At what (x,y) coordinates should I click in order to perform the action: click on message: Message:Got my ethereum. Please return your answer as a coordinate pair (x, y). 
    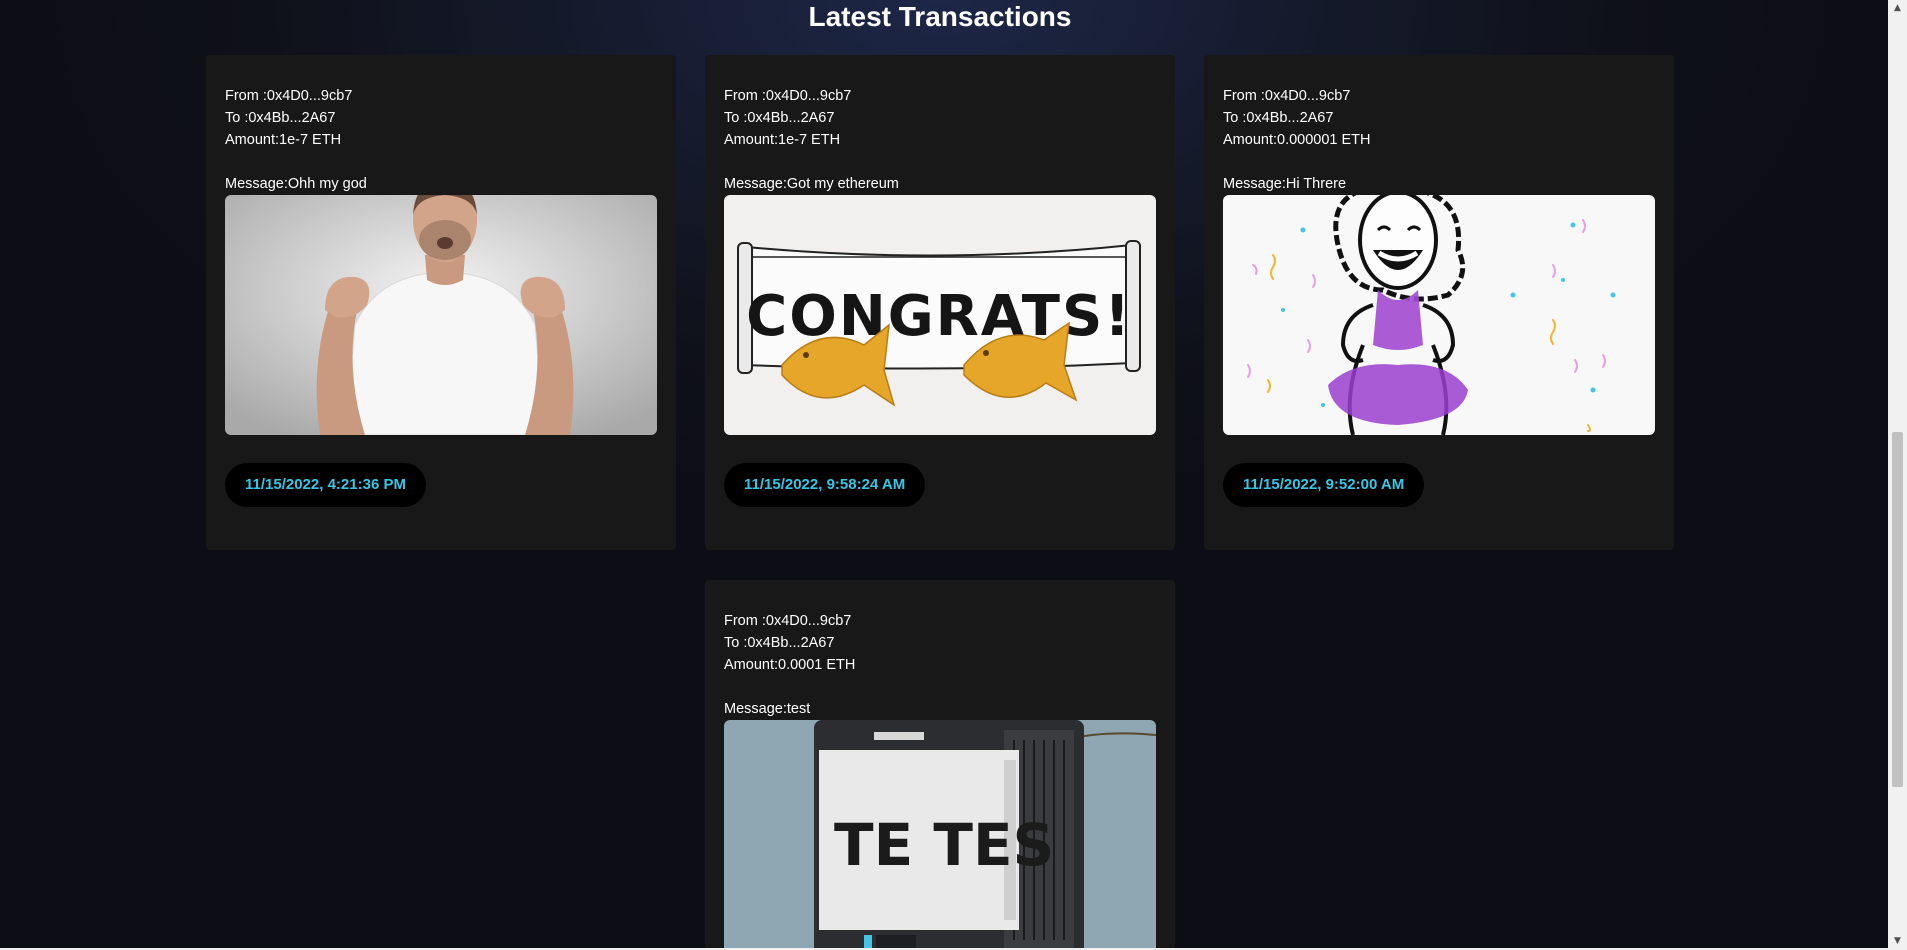
    Looking at the image, I should click on (811, 184).